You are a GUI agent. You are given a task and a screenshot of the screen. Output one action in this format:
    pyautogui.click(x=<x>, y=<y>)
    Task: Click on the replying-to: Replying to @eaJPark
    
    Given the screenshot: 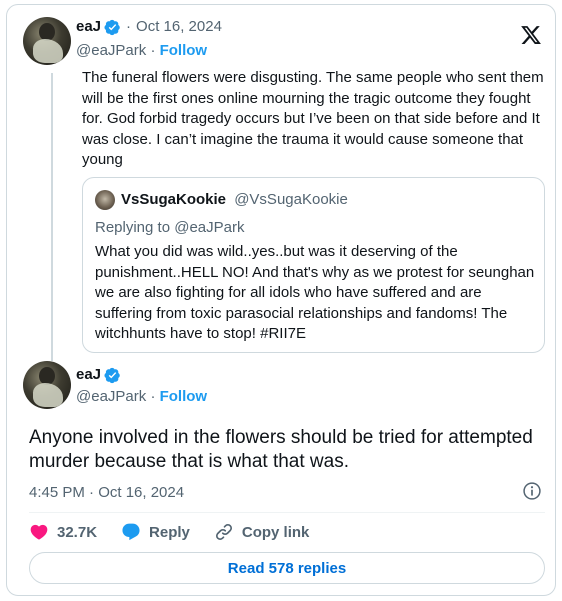 What is the action you would take?
    pyautogui.click(x=169, y=228)
    